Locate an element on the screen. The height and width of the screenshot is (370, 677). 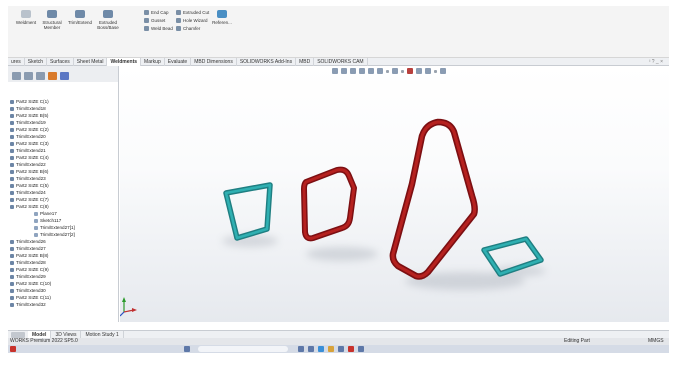
window-controls: ᴵ ? _ × is located at coordinates (656, 62).